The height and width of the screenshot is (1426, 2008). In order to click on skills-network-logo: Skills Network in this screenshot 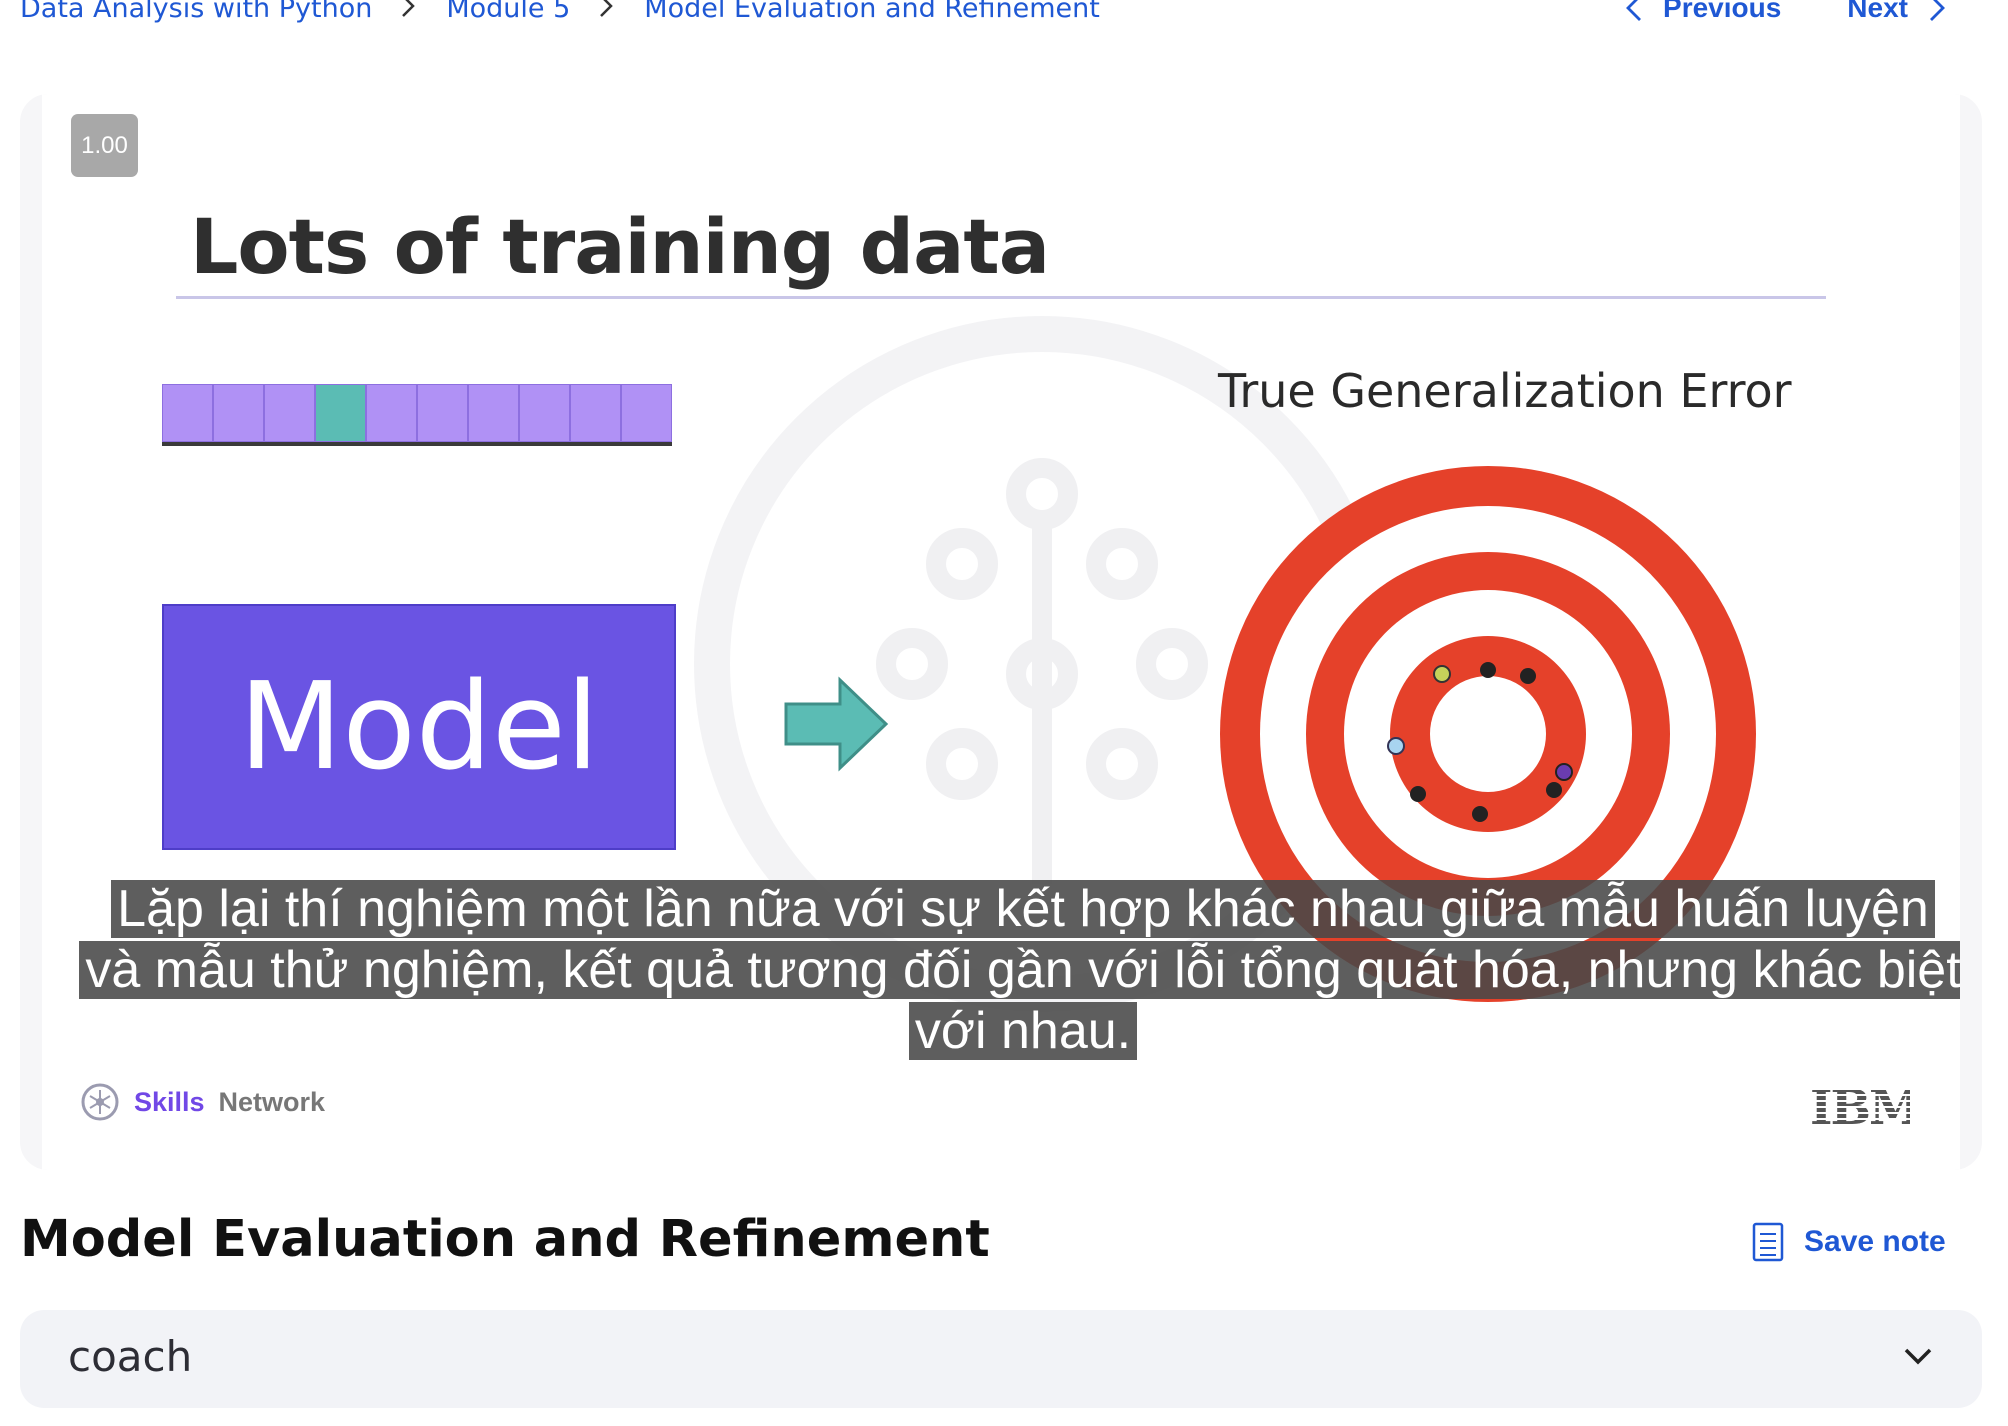, I will do `click(202, 1102)`.